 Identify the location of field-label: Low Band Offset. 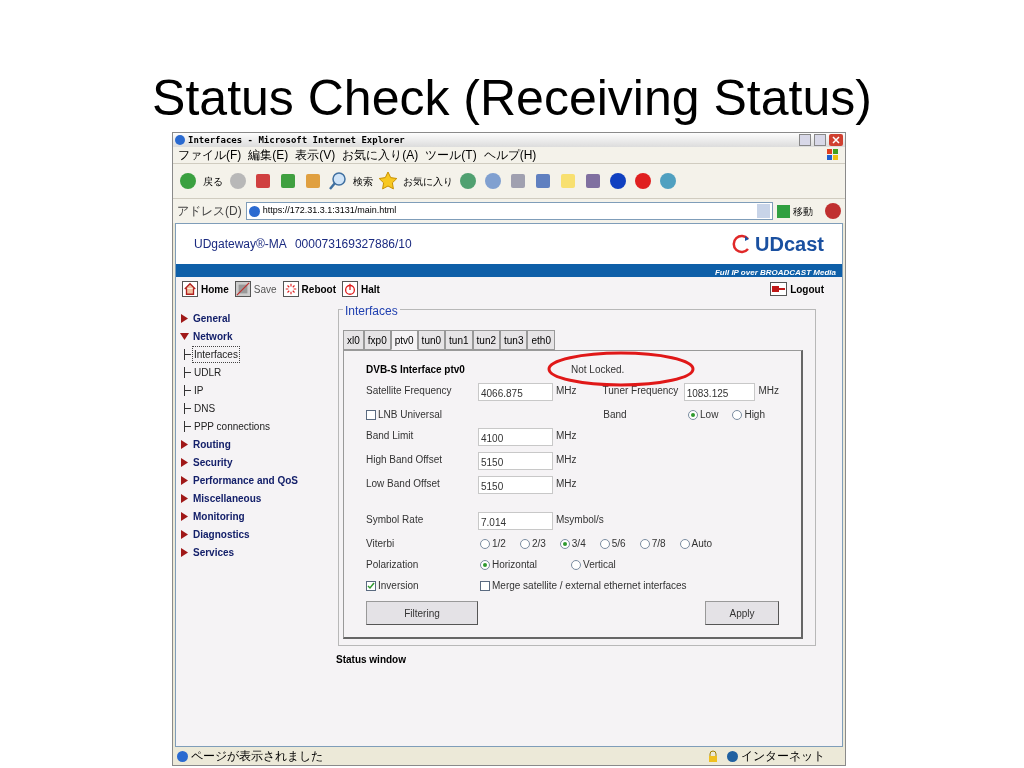
(403, 484).